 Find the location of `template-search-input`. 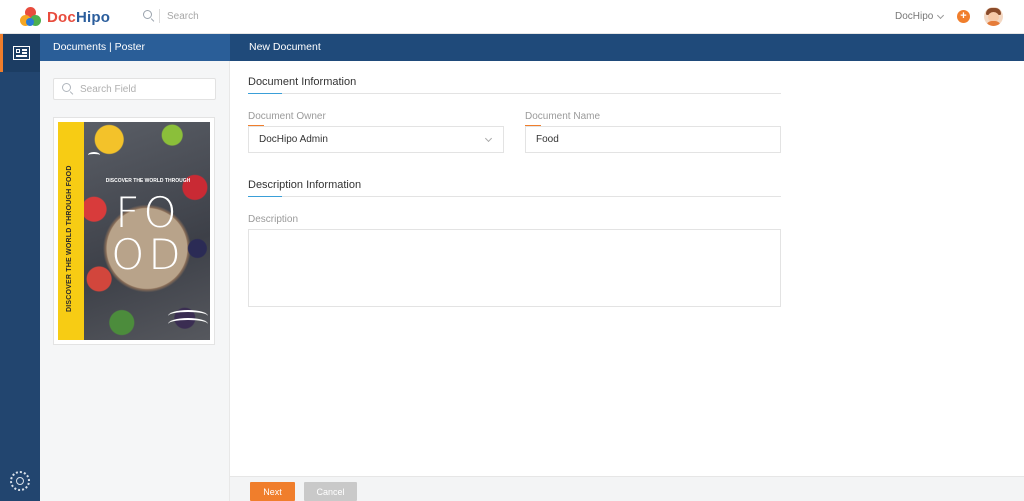

template-search-input is located at coordinates (142, 89).